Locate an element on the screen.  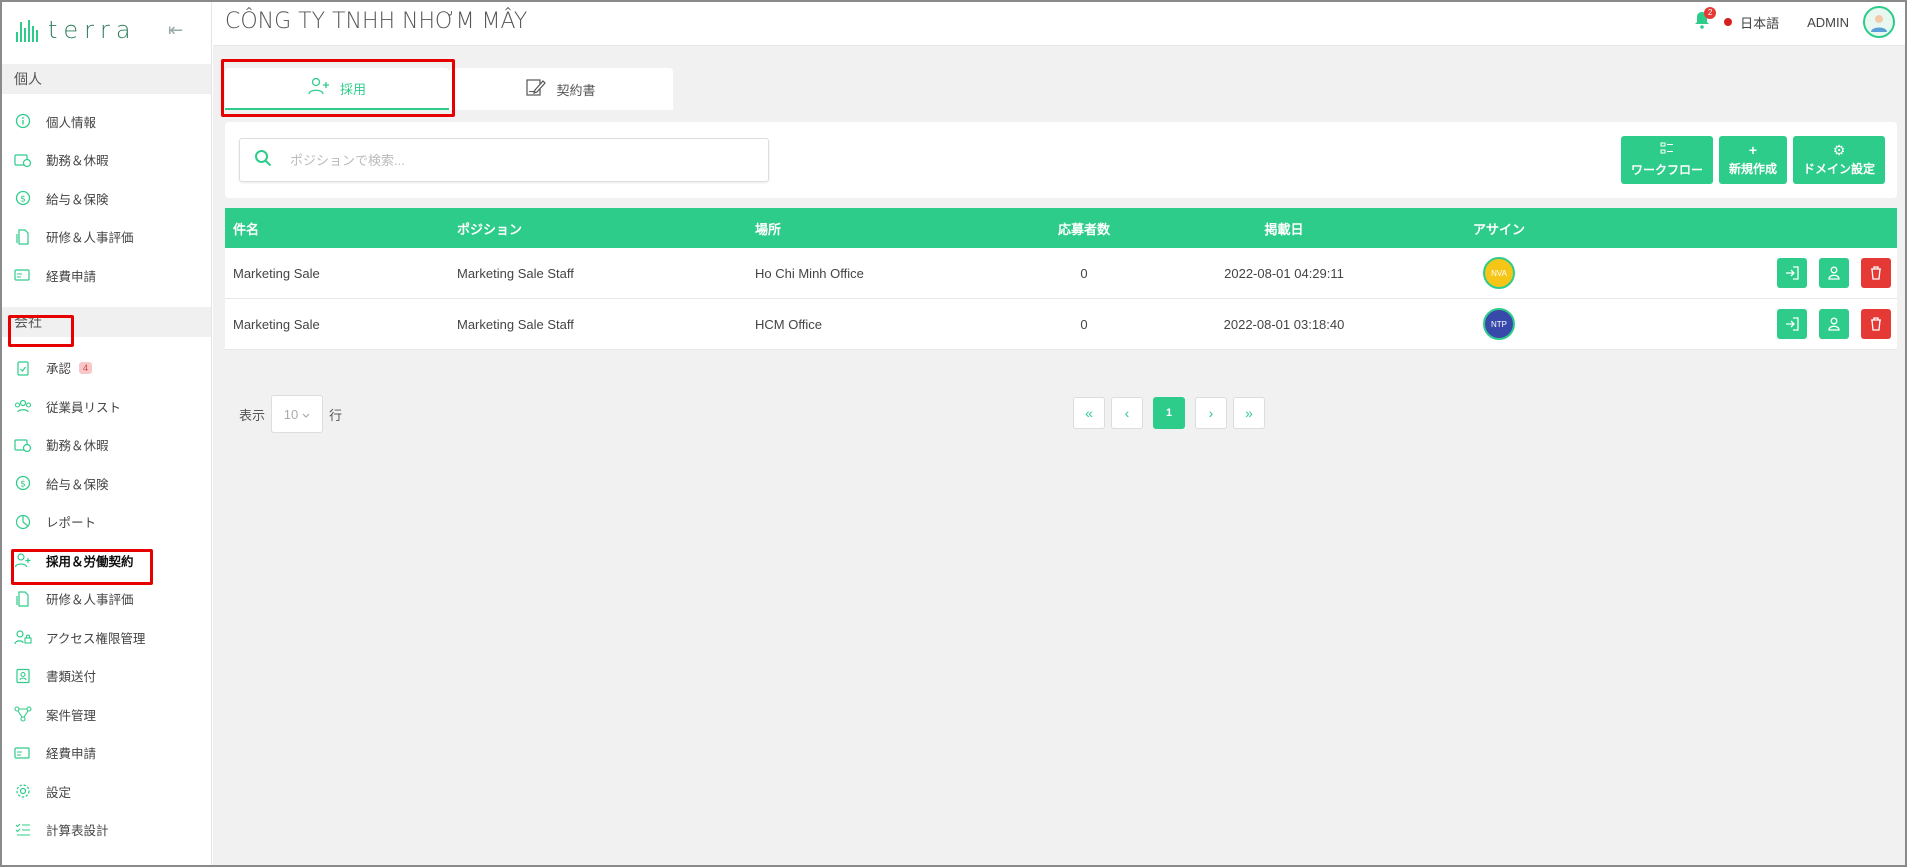
sidebar-item-report: レポート is located at coordinates (106, 522).